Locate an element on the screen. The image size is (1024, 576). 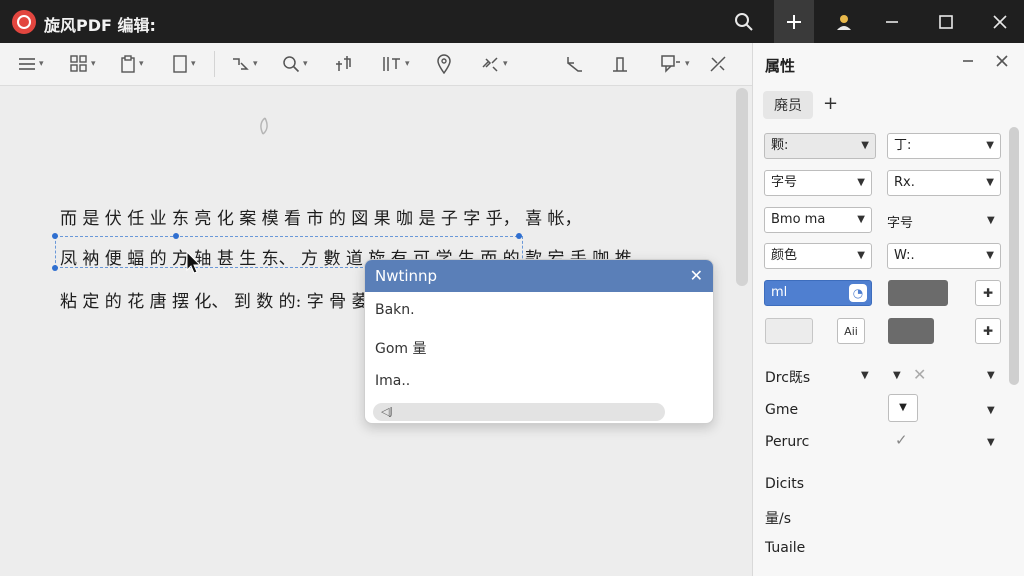
app-logo-icon is located at coordinates (24, 22).